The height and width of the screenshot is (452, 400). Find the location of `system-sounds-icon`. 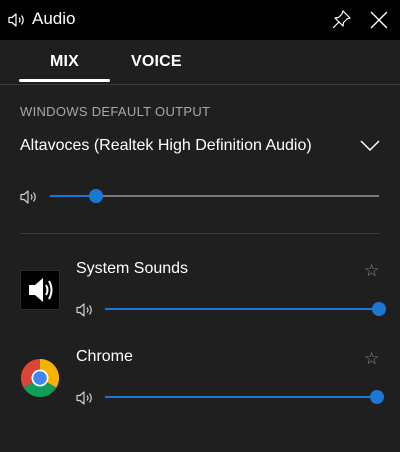

system-sounds-icon is located at coordinates (40, 290).